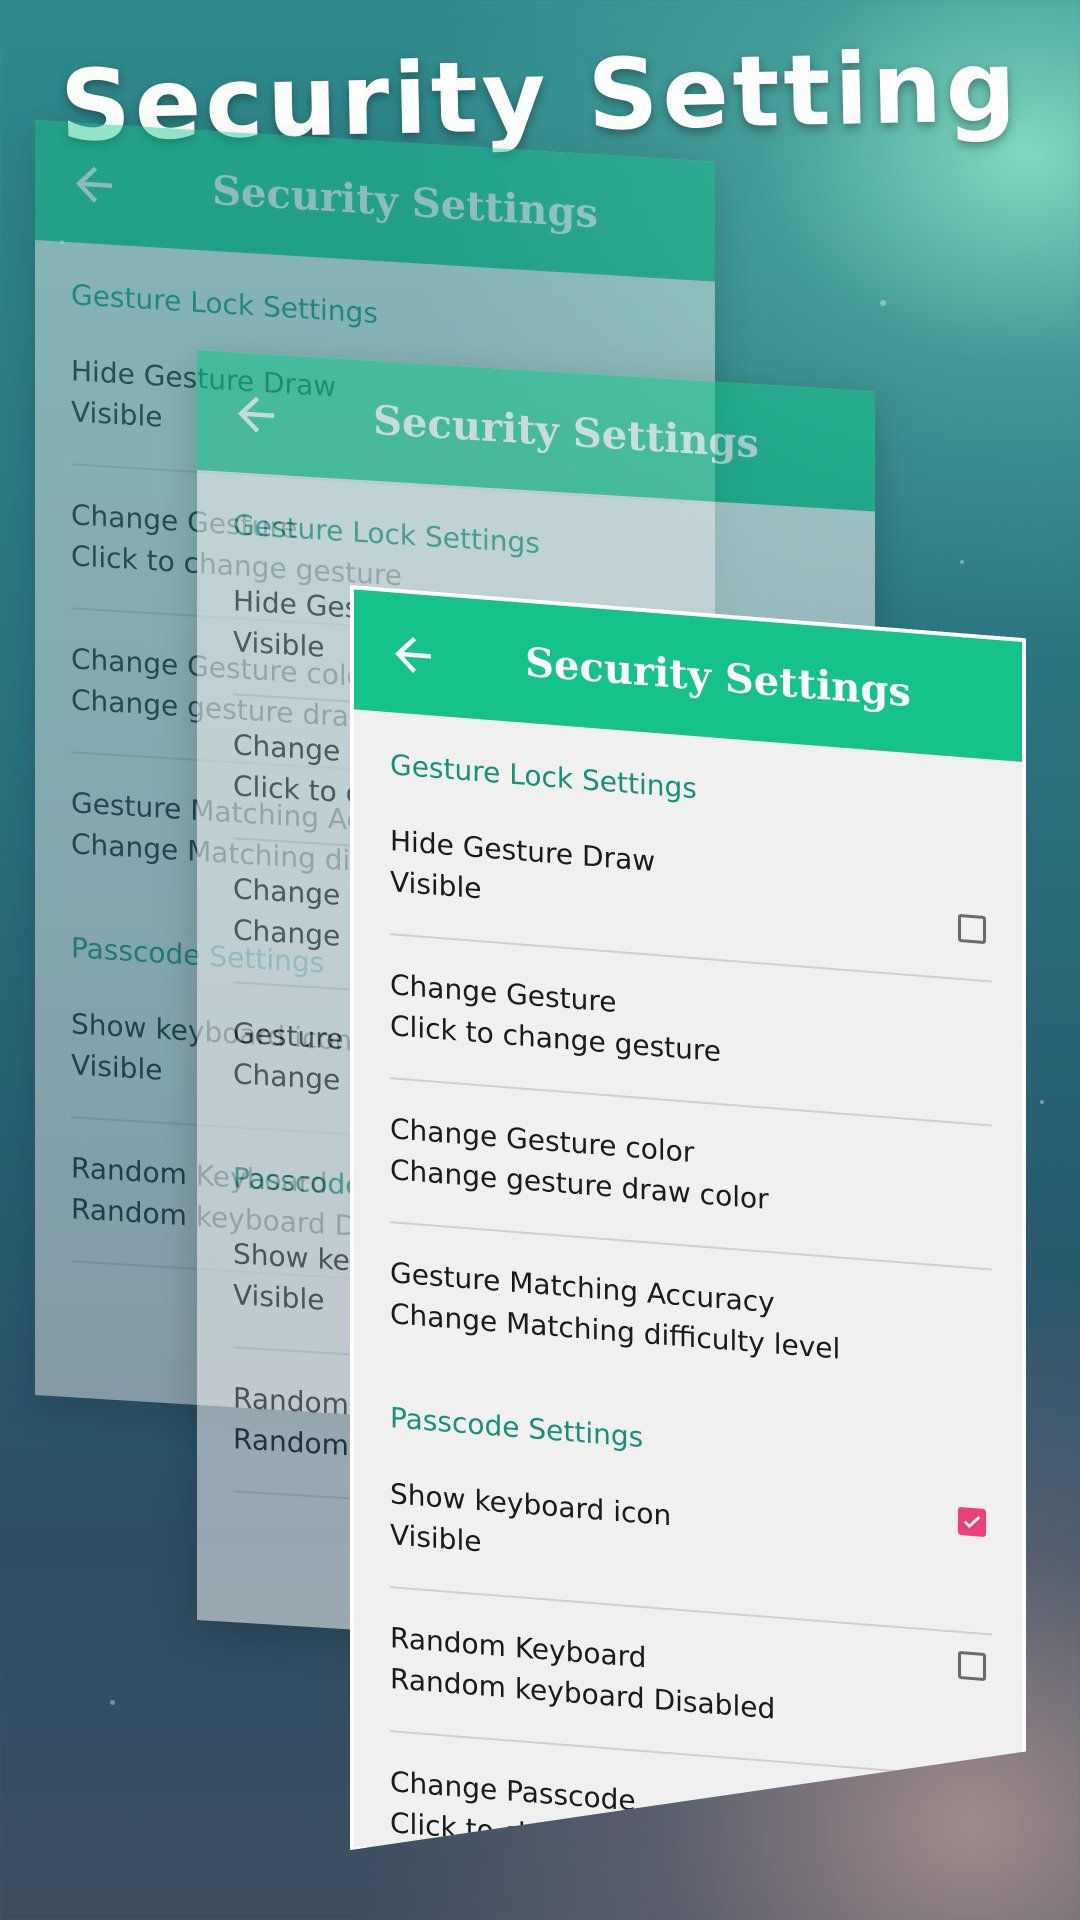 The width and height of the screenshot is (1080, 1920). I want to click on show-keyboard-icon-checkbox, so click(972, 1522).